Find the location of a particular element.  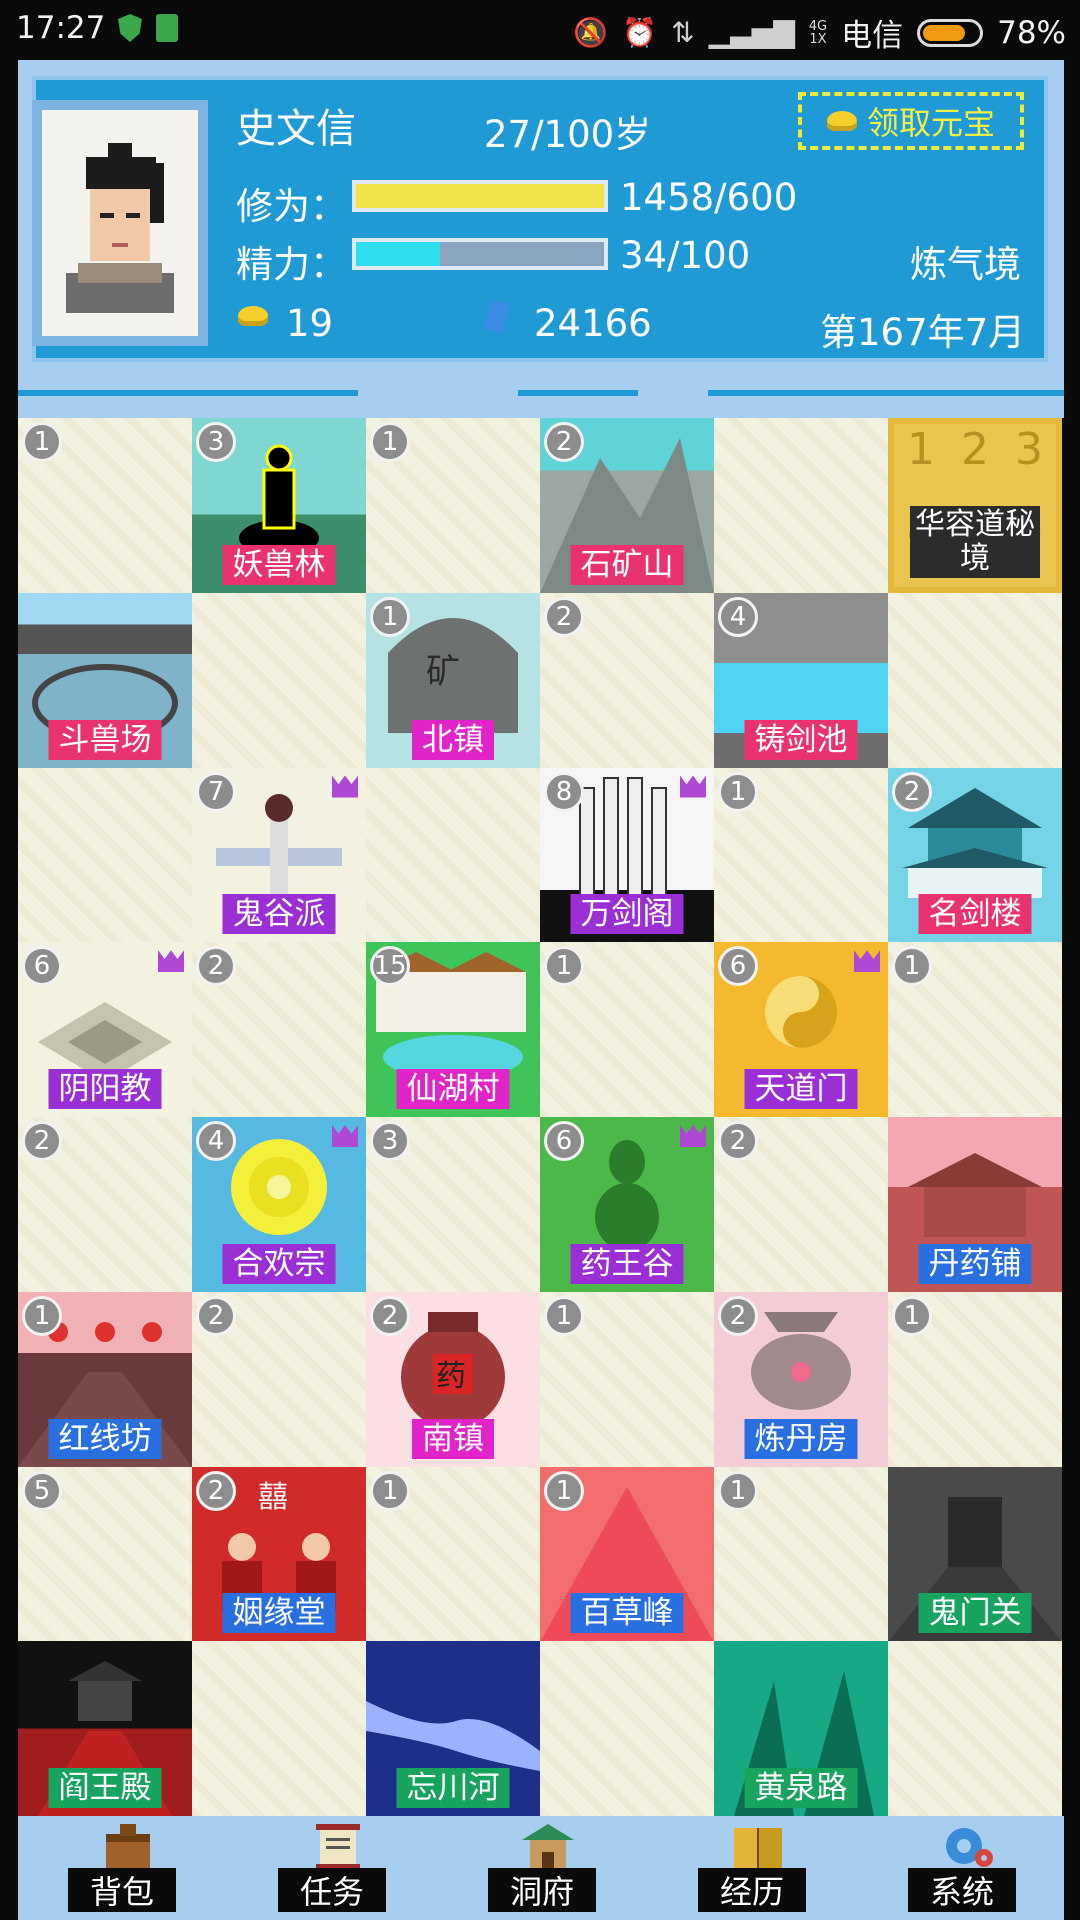

map-location: 矿 1 北镇 is located at coordinates (453, 680).